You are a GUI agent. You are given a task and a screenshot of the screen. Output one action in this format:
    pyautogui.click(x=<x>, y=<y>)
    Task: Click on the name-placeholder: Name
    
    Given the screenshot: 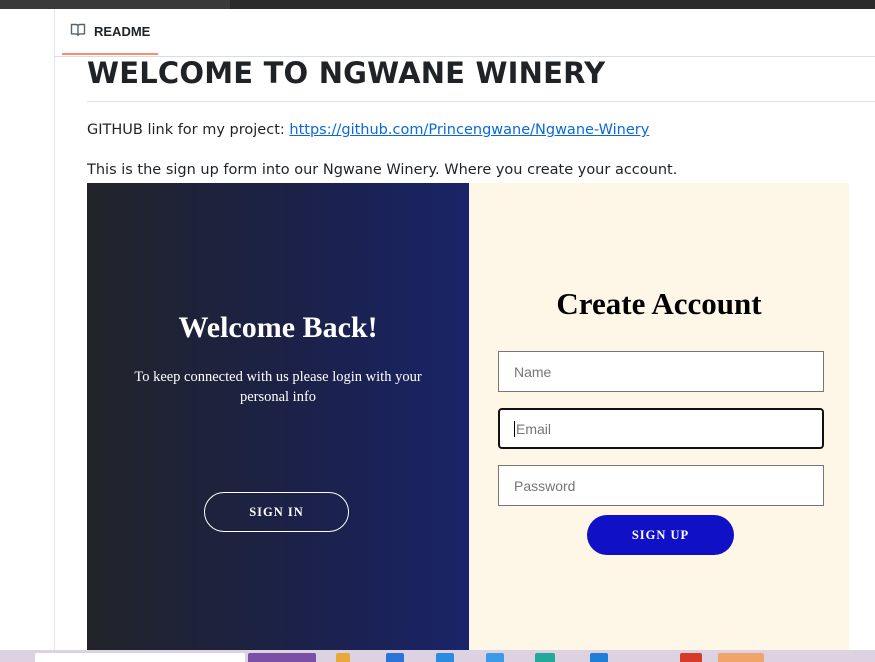 What is the action you would take?
    pyautogui.click(x=533, y=371)
    